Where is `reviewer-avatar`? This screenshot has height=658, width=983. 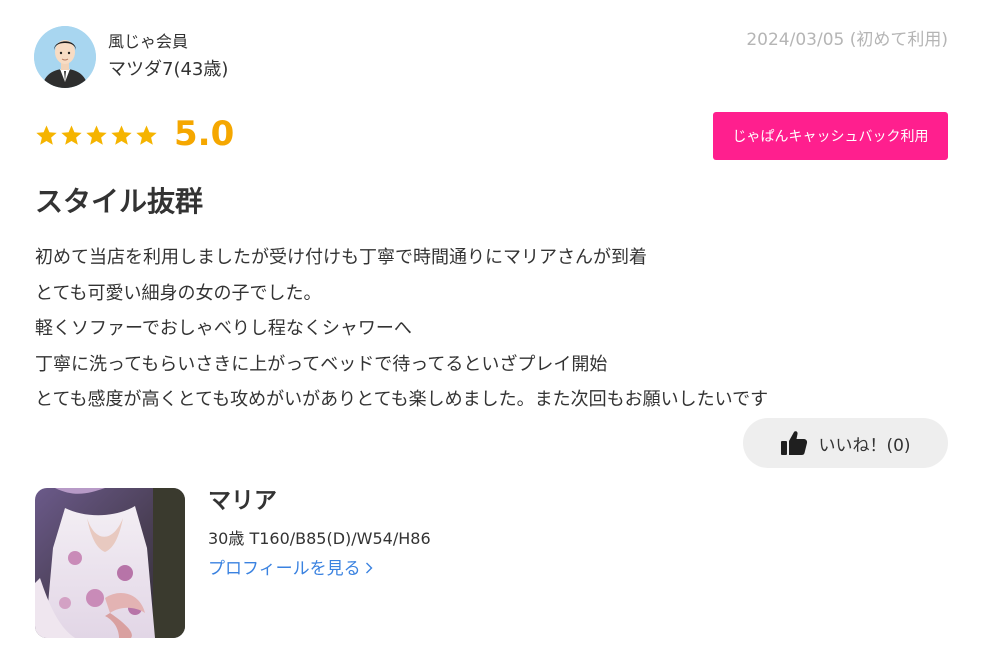
reviewer-avatar is located at coordinates (65, 57).